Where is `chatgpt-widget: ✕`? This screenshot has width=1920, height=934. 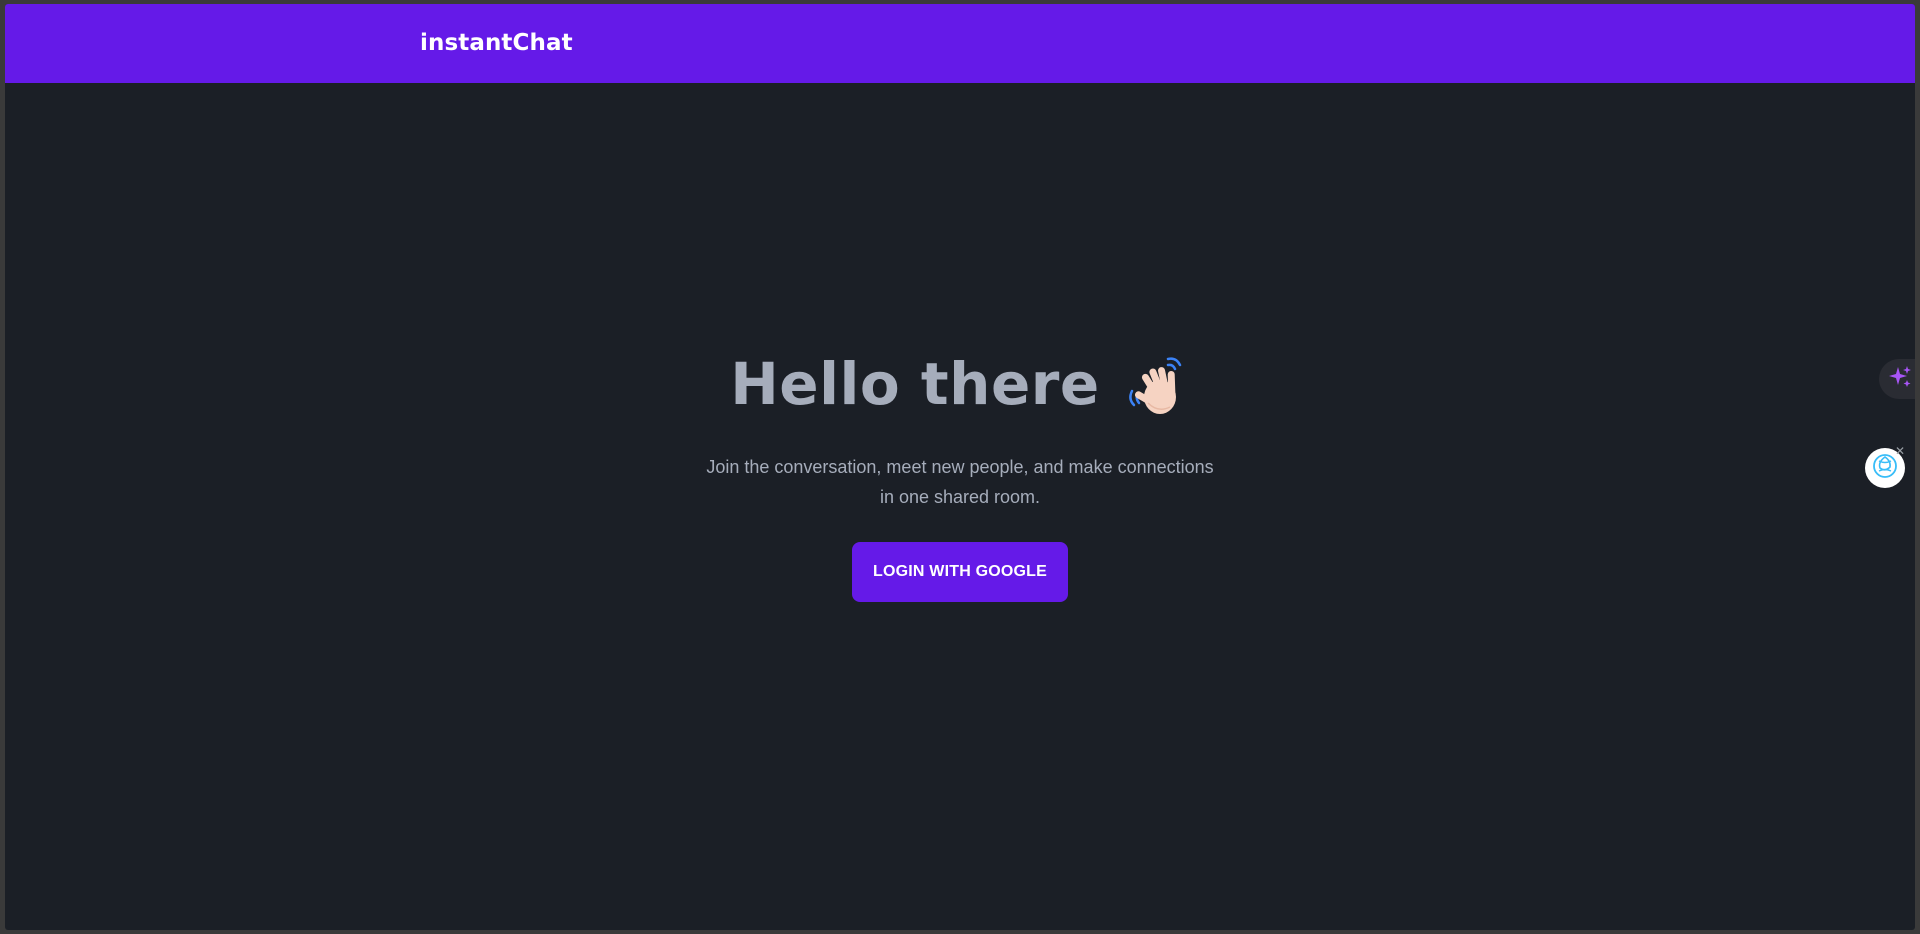 chatgpt-widget: ✕ is located at coordinates (1885, 466).